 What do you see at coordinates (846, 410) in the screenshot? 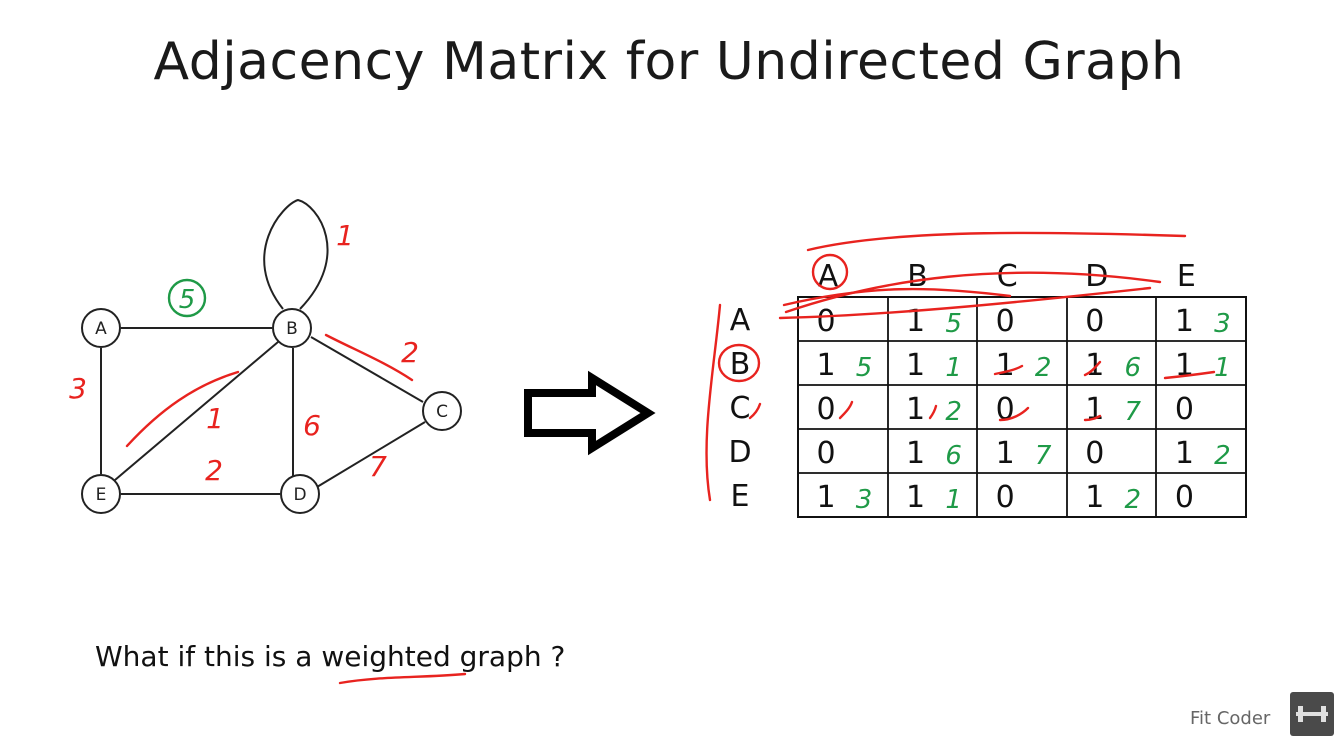
I see `tick-ca` at bounding box center [846, 410].